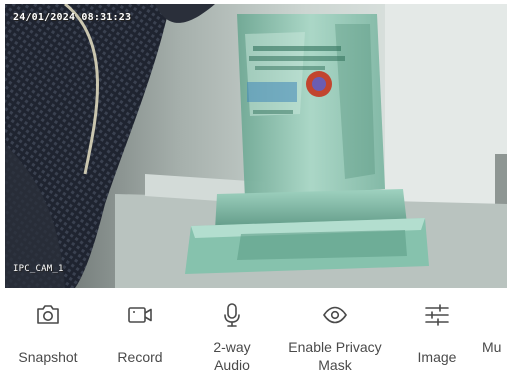 This screenshot has height=376, width=511. I want to click on video-camera-icon, so click(140, 315).